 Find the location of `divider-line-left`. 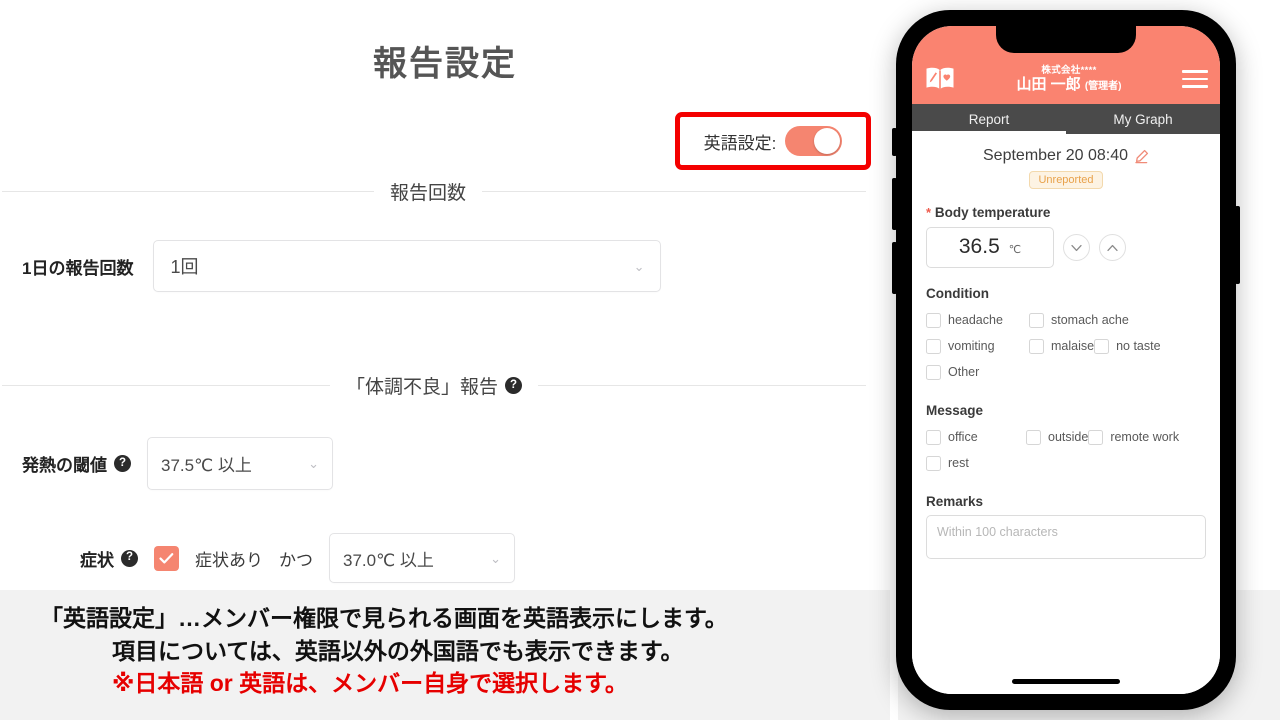

divider-line-left is located at coordinates (188, 191).